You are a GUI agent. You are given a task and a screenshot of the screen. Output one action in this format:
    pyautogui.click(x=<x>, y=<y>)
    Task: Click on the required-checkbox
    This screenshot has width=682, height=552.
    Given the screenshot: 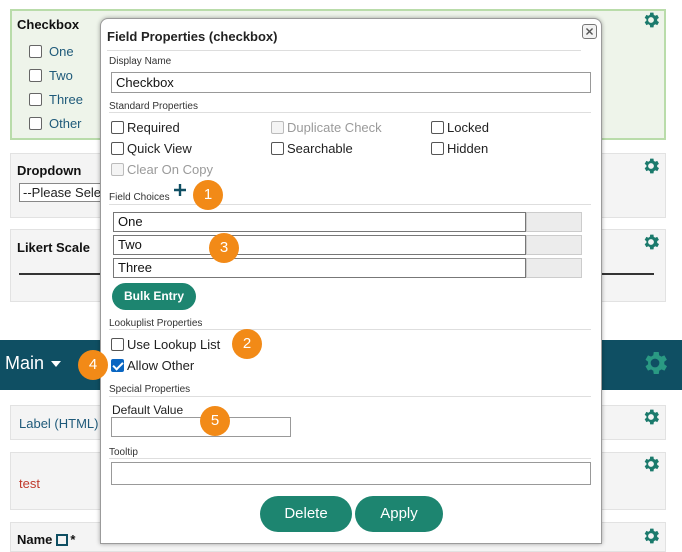 What is the action you would take?
    pyautogui.click(x=117, y=127)
    